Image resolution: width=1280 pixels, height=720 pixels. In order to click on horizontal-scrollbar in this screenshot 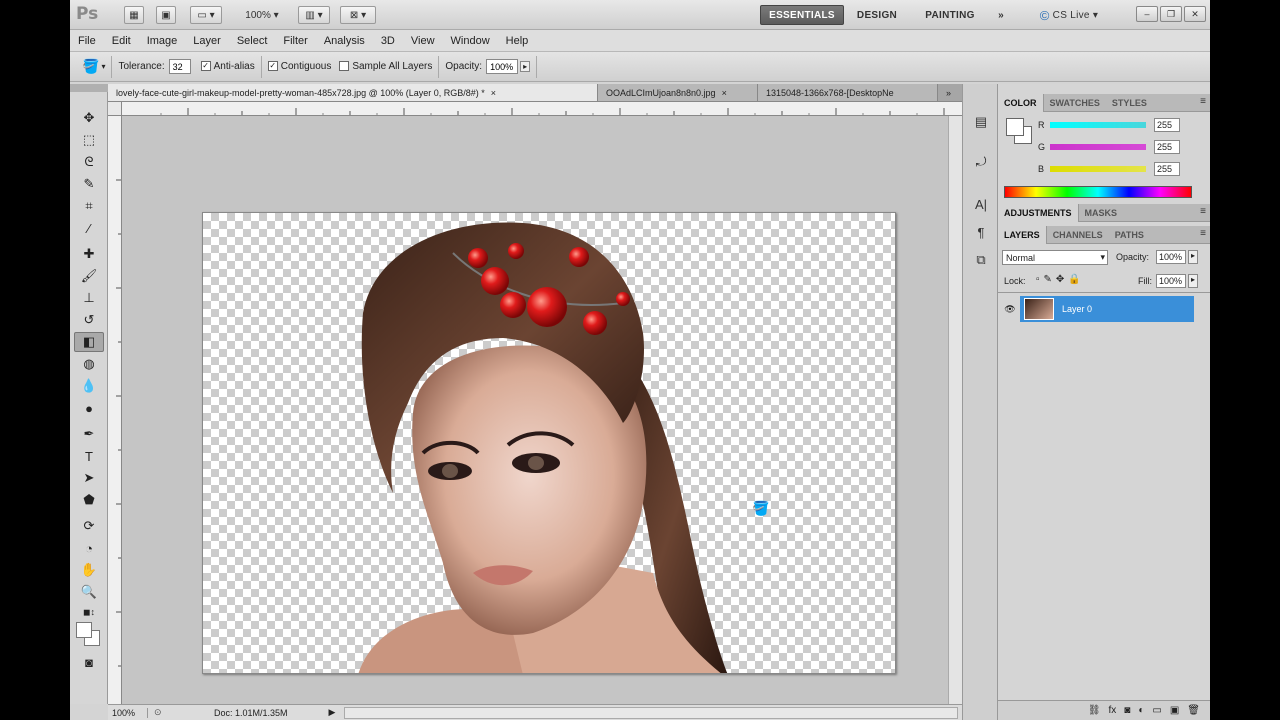, I will do `click(651, 712)`.